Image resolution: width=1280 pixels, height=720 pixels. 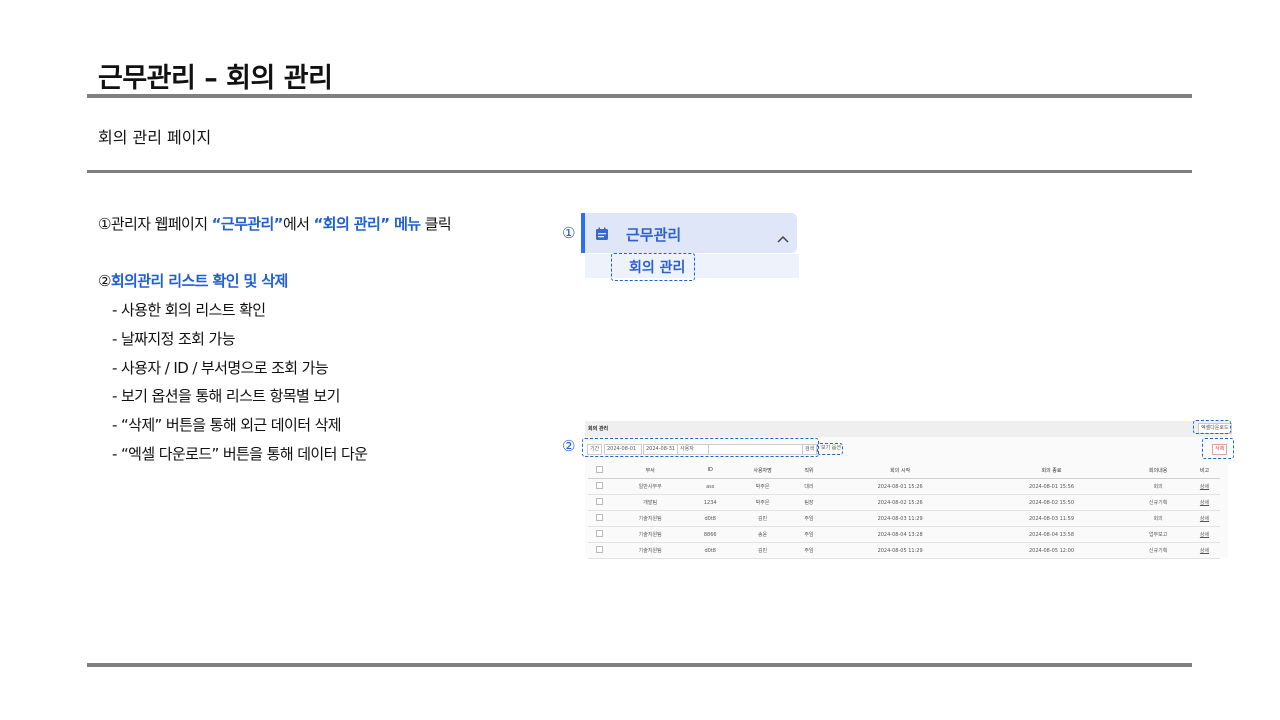 What do you see at coordinates (900, 518) in the screenshot?
I see `cell-start: 2024-08-03 11:29` at bounding box center [900, 518].